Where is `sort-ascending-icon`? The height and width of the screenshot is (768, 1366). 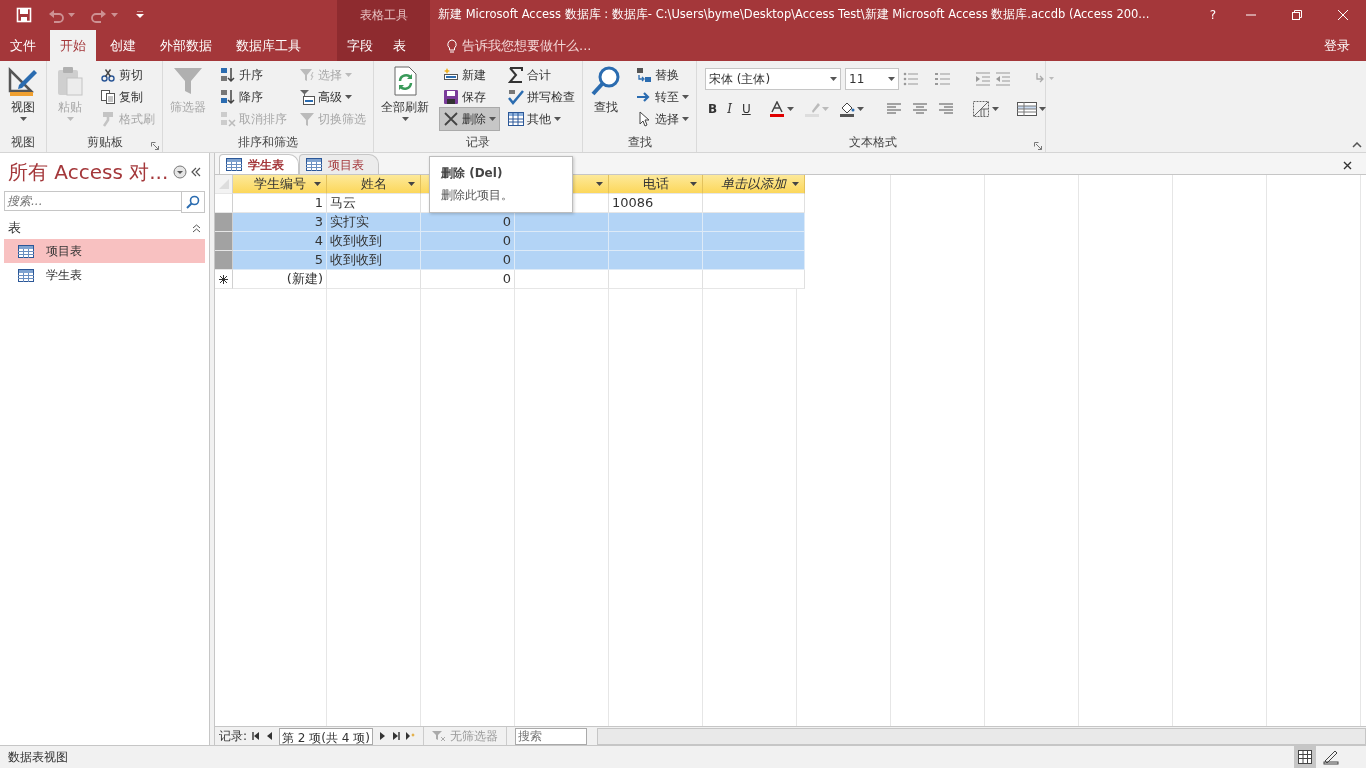 sort-ascending-icon is located at coordinates (228, 75).